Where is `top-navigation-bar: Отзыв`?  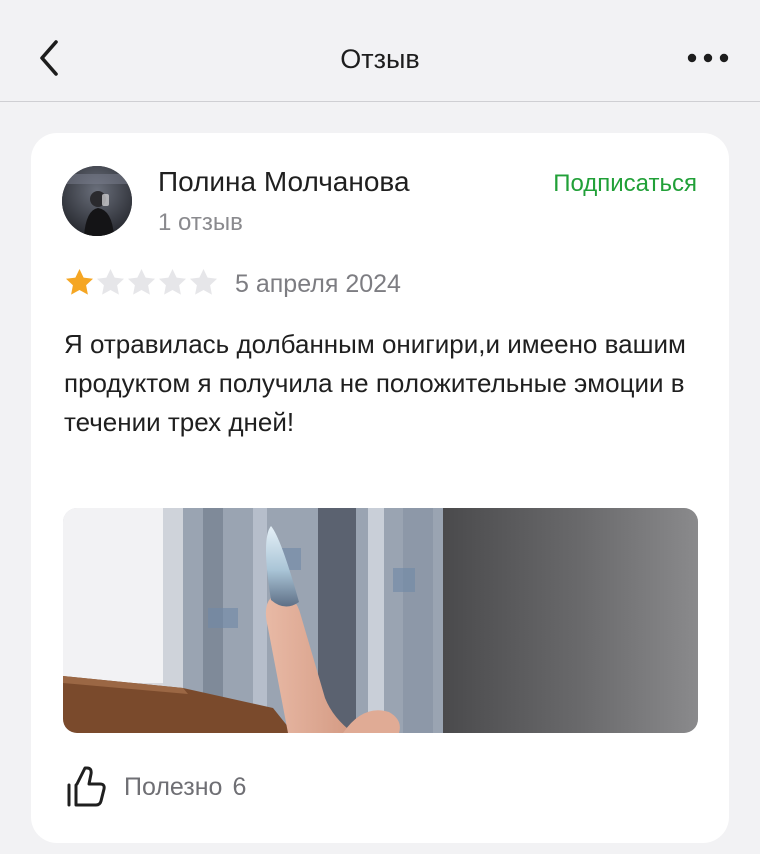 top-navigation-bar: Отзыв is located at coordinates (380, 51).